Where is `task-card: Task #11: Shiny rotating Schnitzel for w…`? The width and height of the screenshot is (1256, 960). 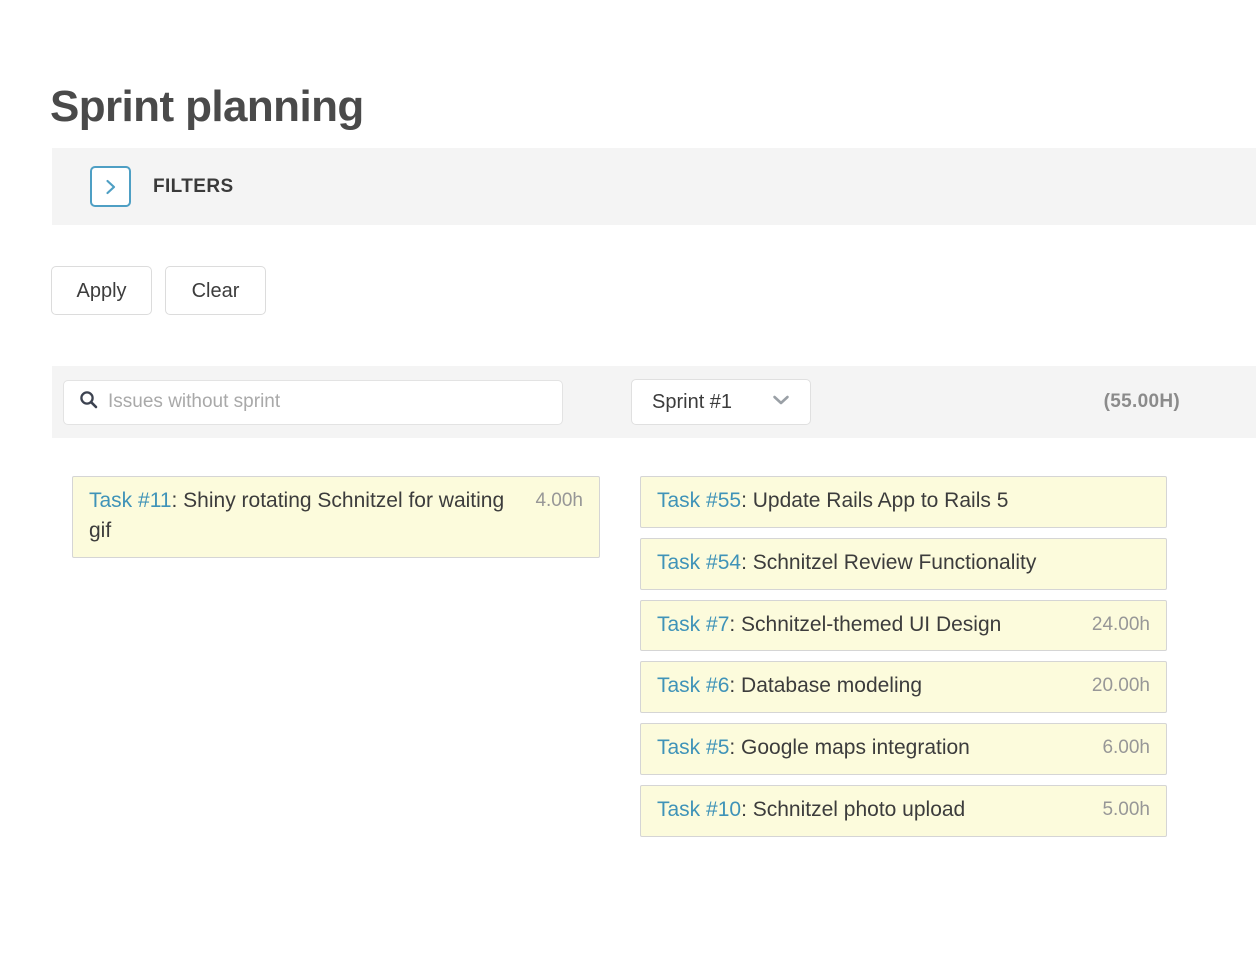 task-card: Task #11: Shiny rotating Schnitzel for w… is located at coordinates (336, 517).